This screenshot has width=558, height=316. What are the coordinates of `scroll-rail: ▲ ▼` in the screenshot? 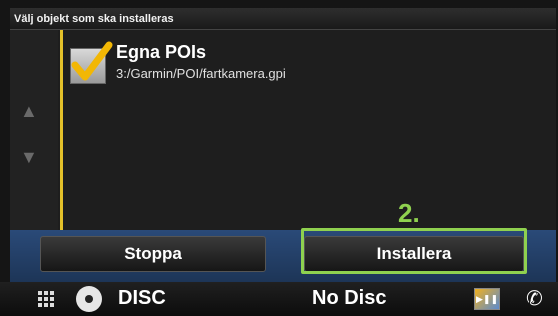 It's located at (34, 130).